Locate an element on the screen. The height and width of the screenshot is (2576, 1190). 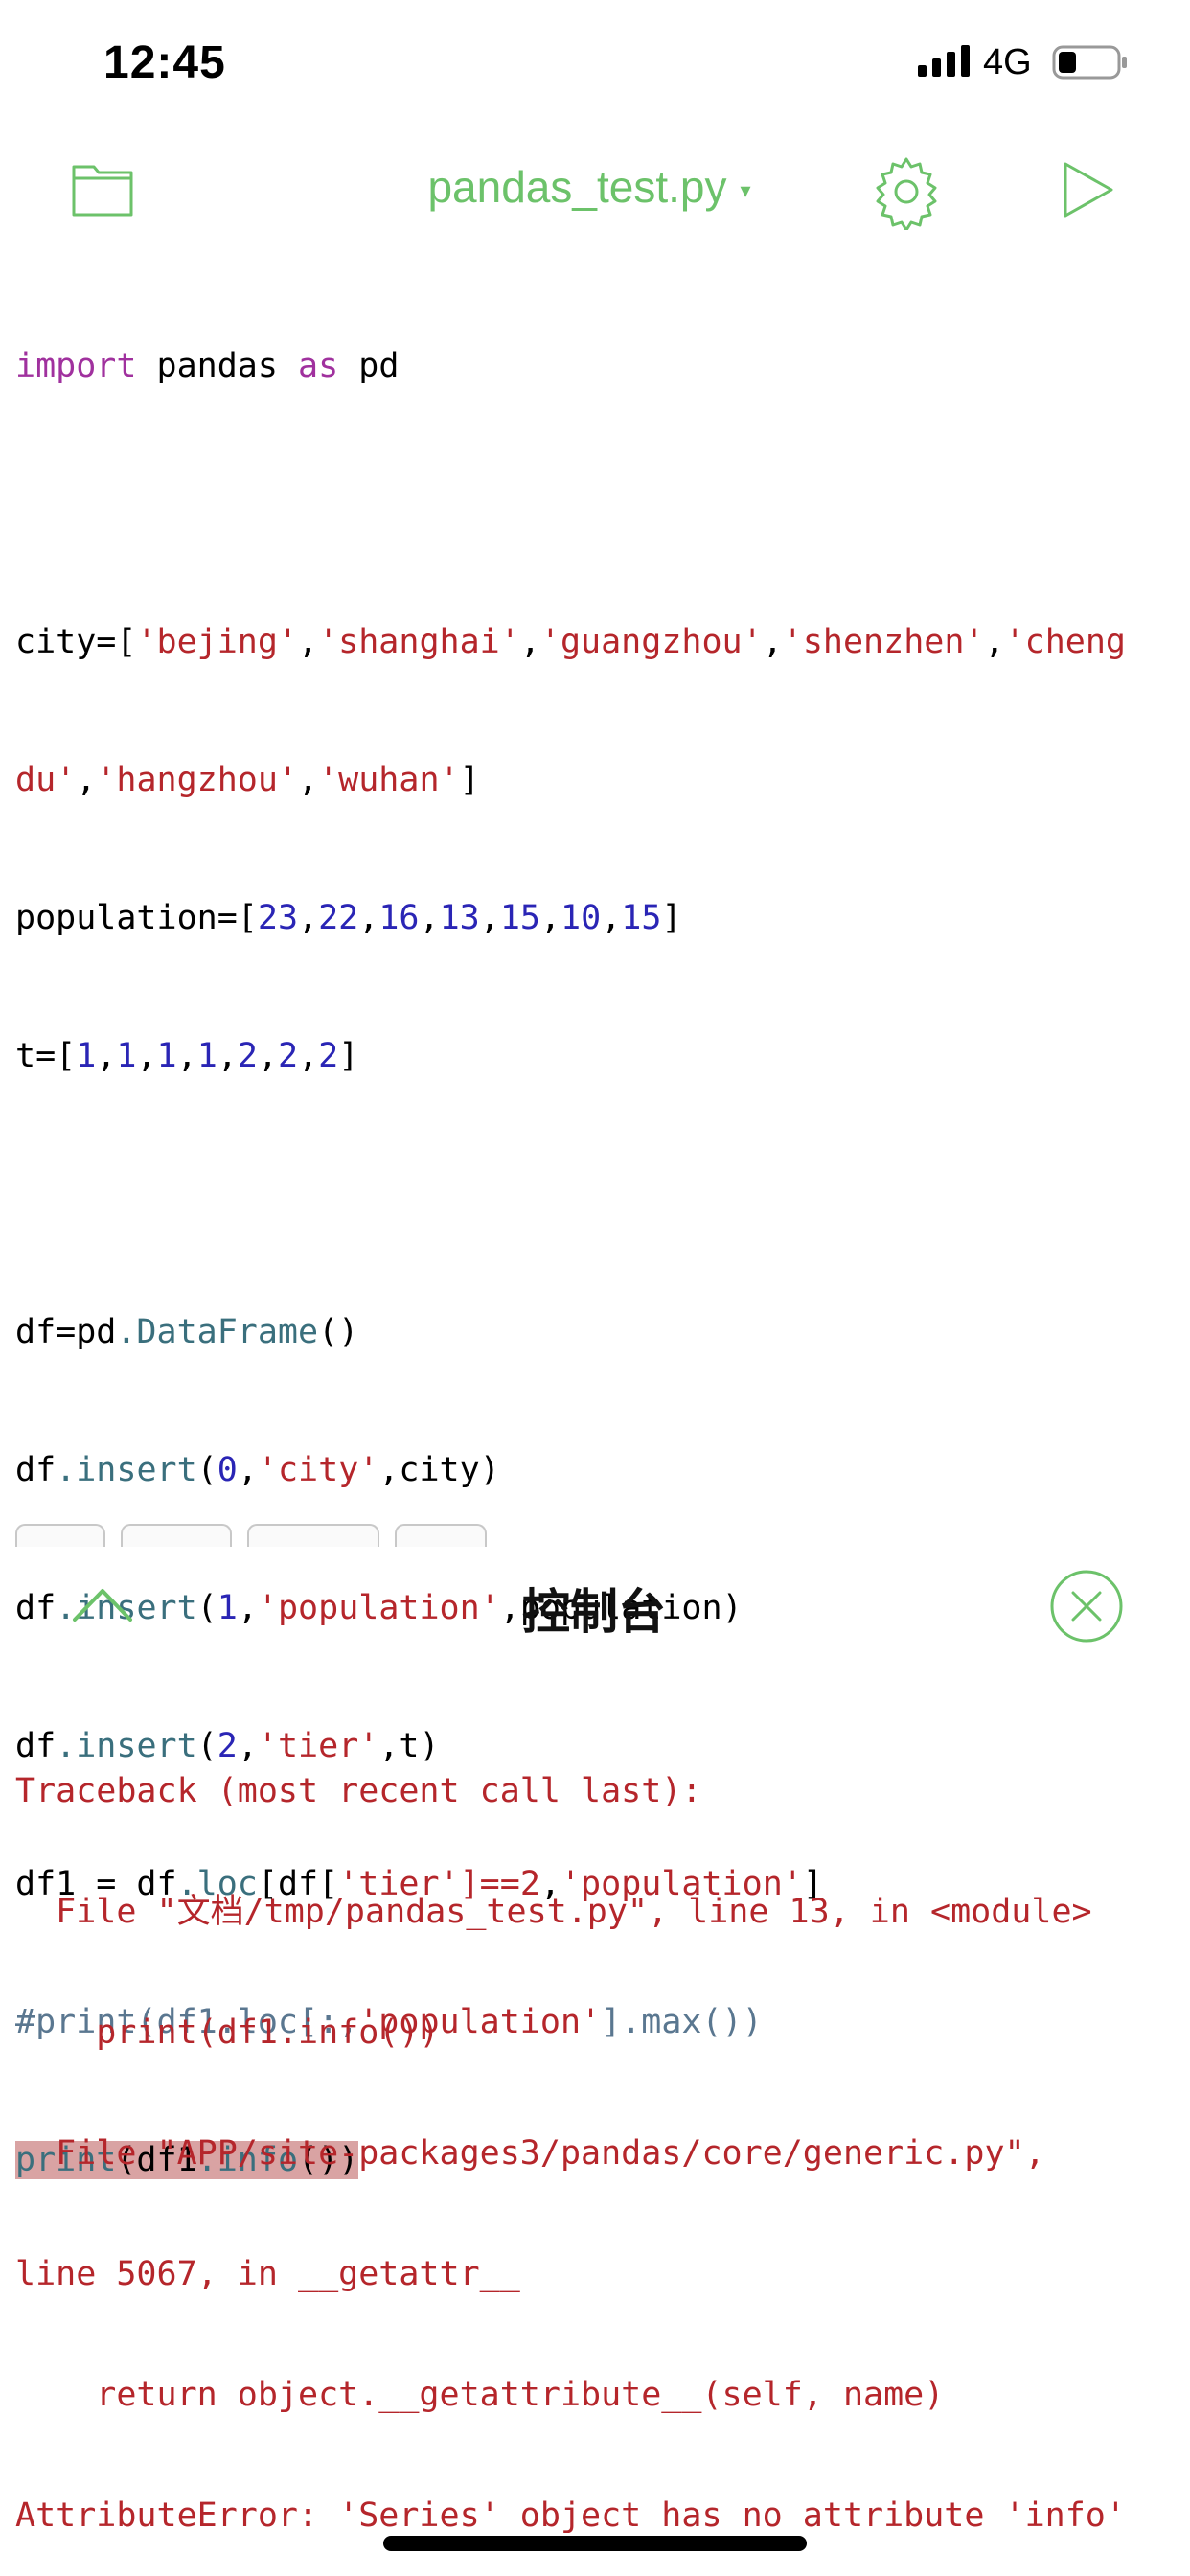
network-label: 4G is located at coordinates (1008, 62).